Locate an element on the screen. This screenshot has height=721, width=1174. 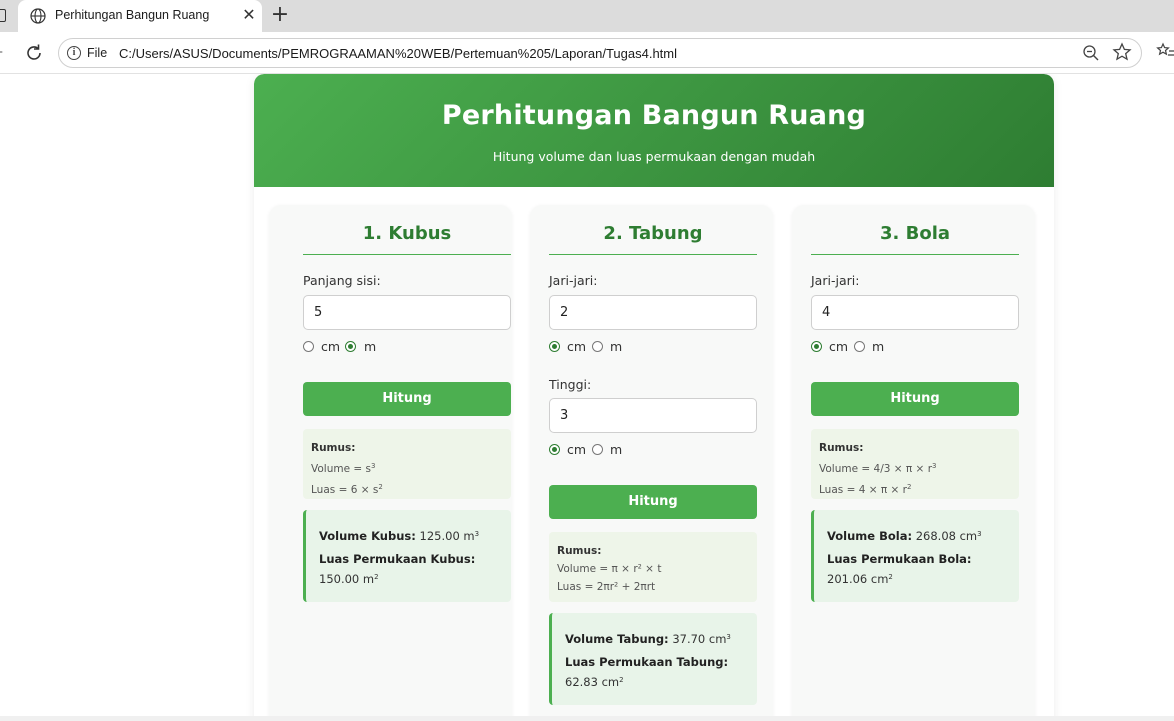
star-icon is located at coordinates (1122, 52).